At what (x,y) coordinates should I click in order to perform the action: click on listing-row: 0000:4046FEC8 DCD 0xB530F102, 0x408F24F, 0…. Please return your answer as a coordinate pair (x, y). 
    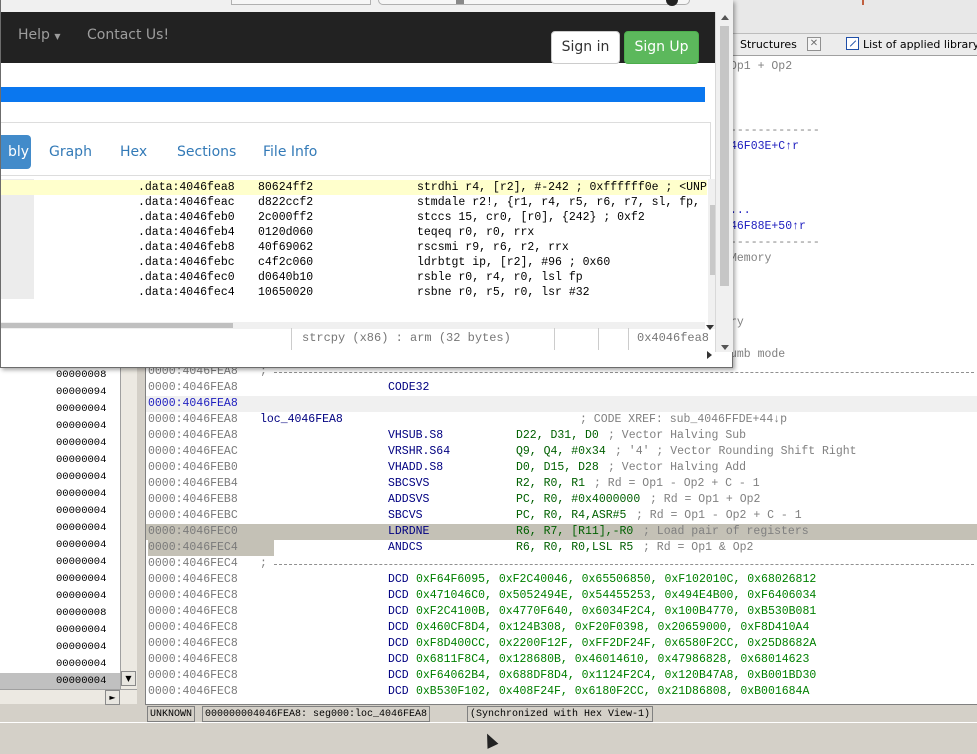
    Looking at the image, I should click on (561, 692).